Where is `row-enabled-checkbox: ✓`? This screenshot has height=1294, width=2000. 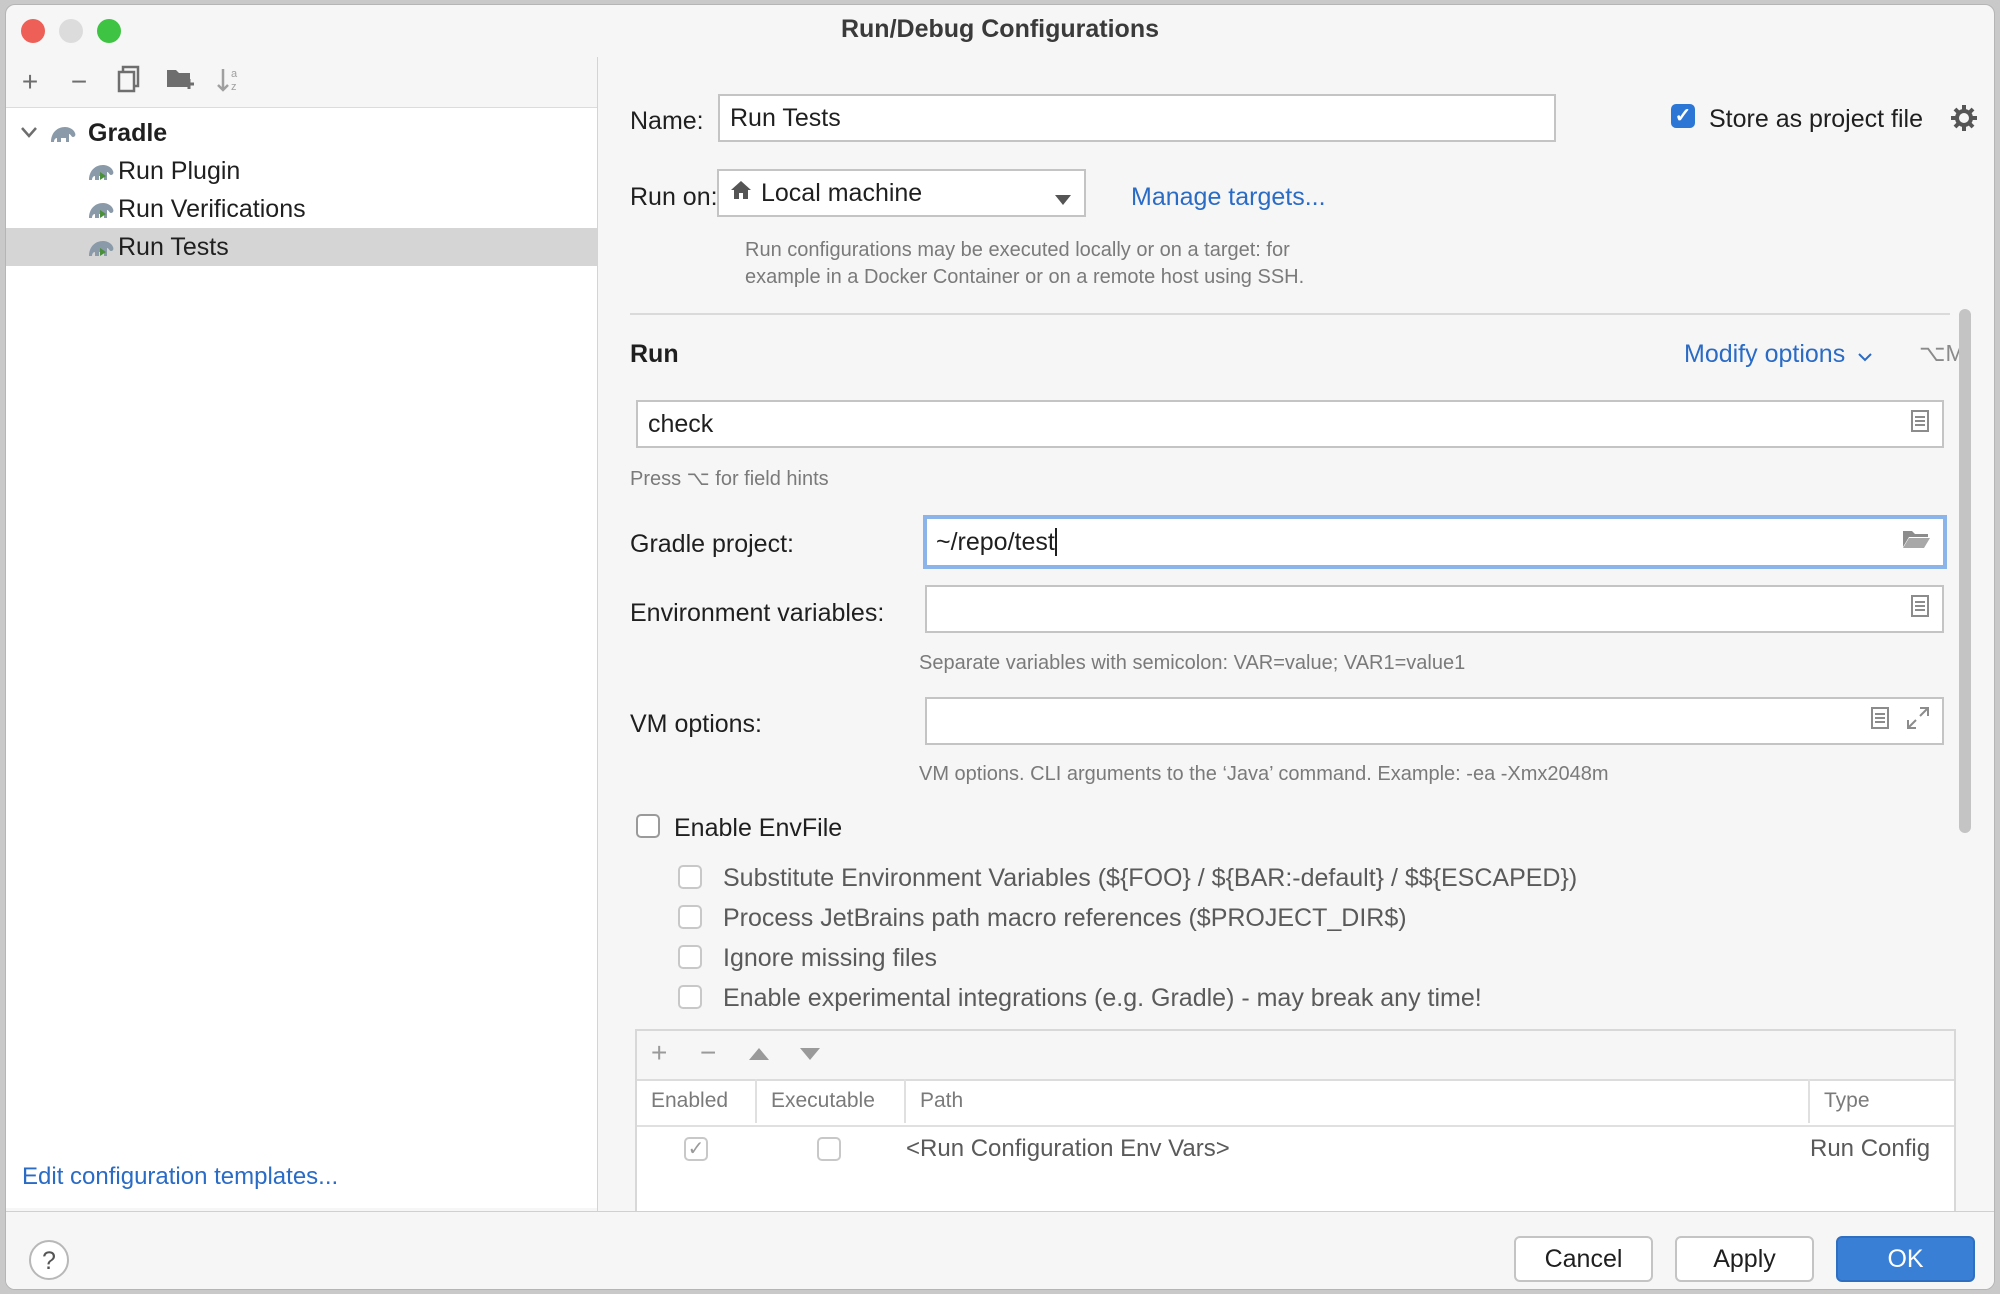
row-enabled-checkbox: ✓ is located at coordinates (696, 1149).